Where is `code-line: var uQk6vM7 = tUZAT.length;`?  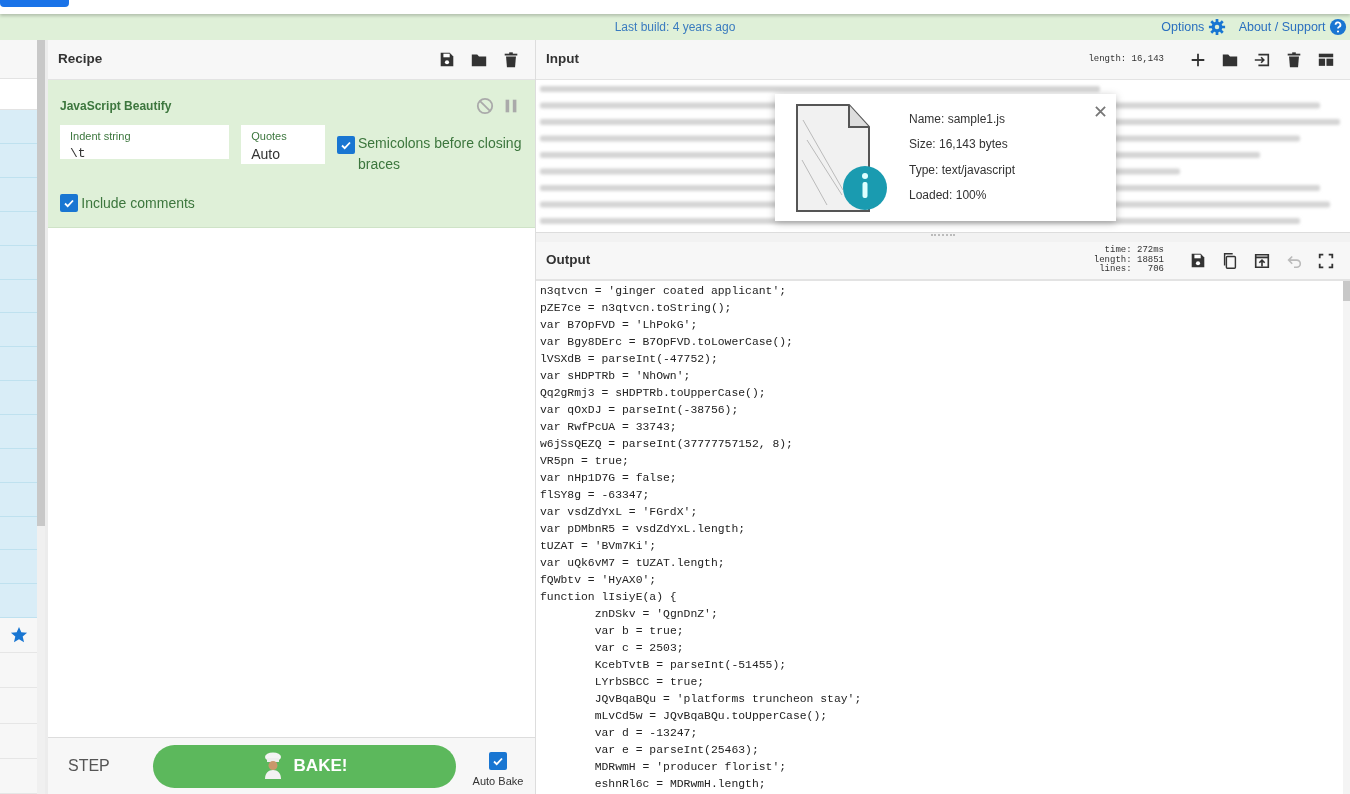 code-line: var uQk6vM7 = tUZAT.length; is located at coordinates (633, 563).